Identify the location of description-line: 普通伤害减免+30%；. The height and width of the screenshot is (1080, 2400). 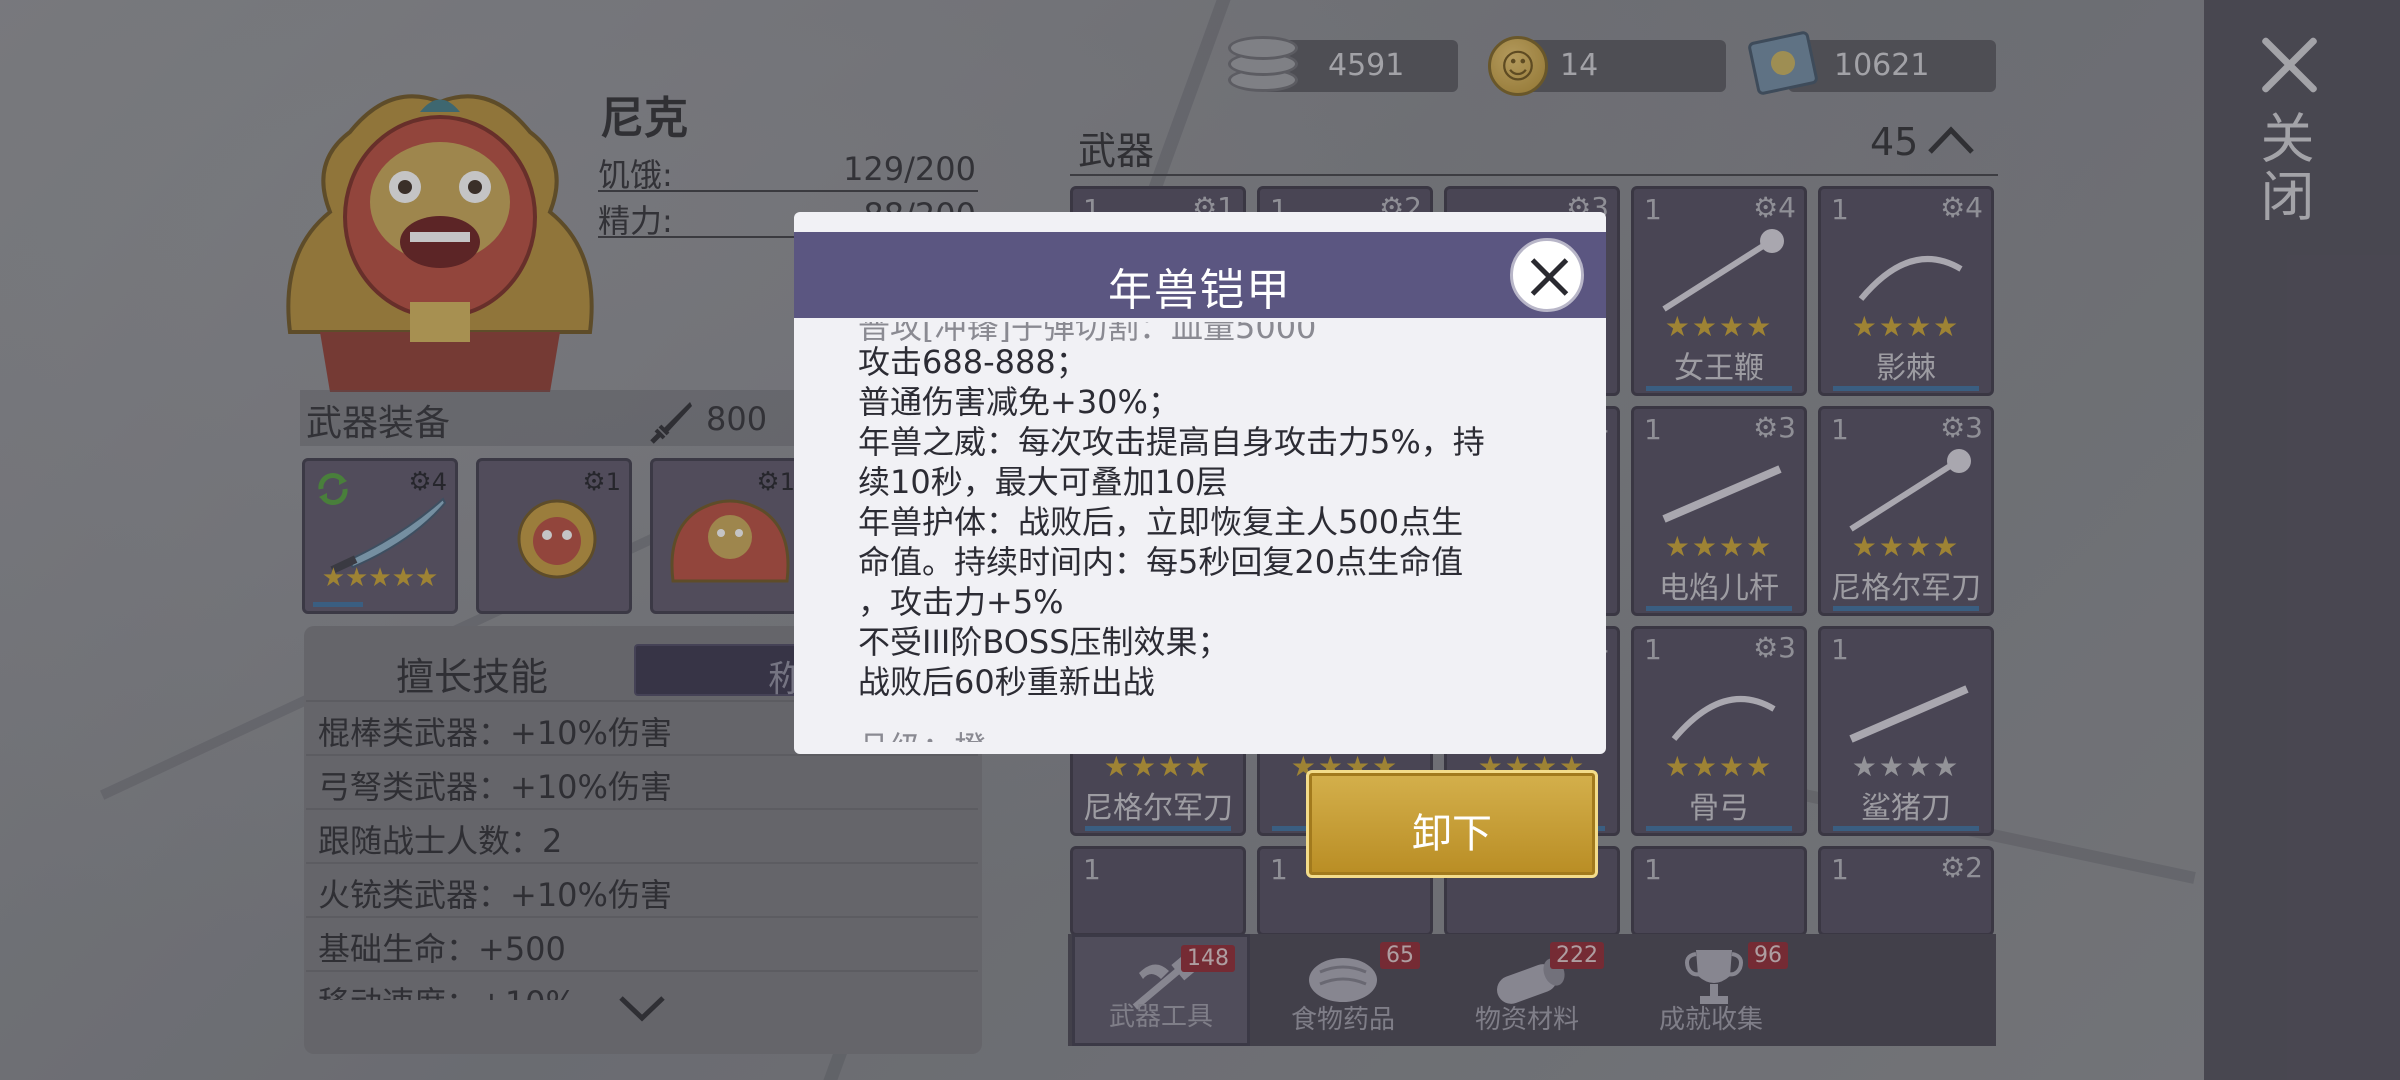
(1019, 402).